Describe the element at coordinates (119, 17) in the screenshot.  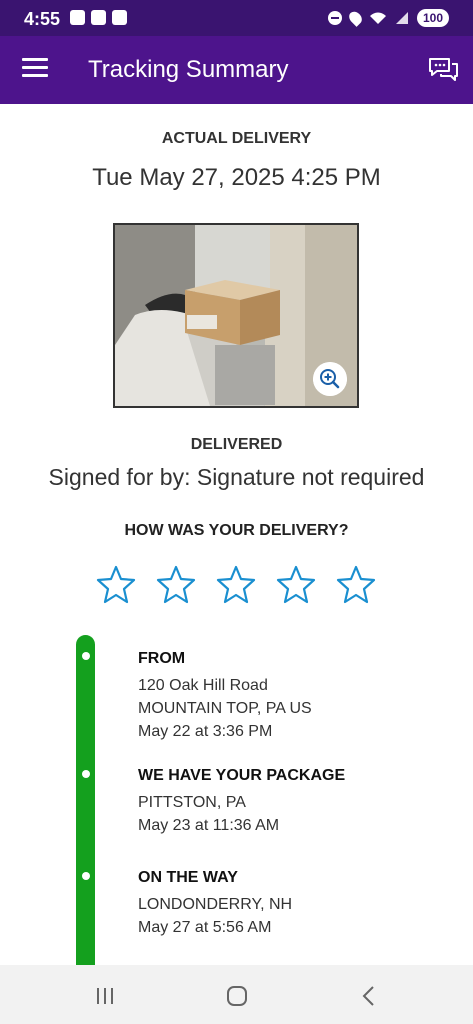
I see `app-icon` at that location.